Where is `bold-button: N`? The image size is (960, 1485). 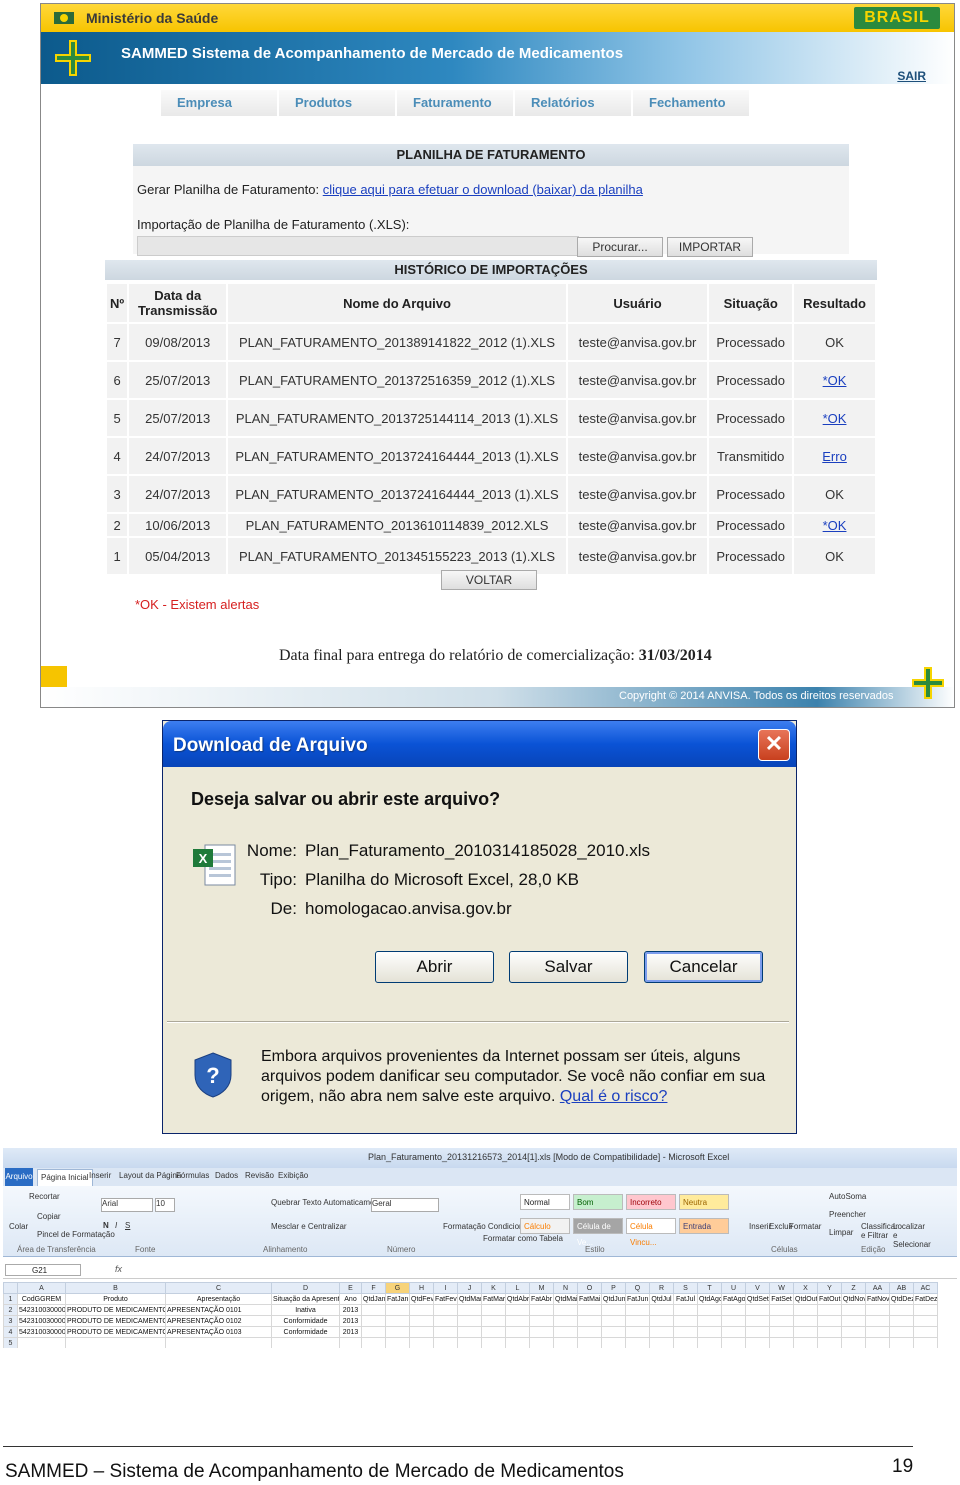
bold-button: N is located at coordinates (106, 1225).